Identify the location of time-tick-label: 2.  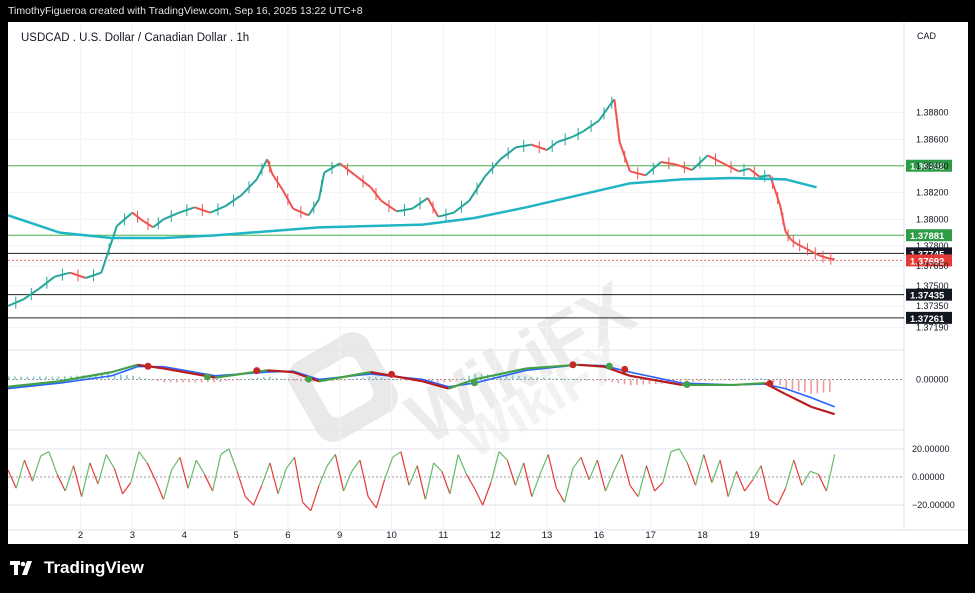
(80, 535).